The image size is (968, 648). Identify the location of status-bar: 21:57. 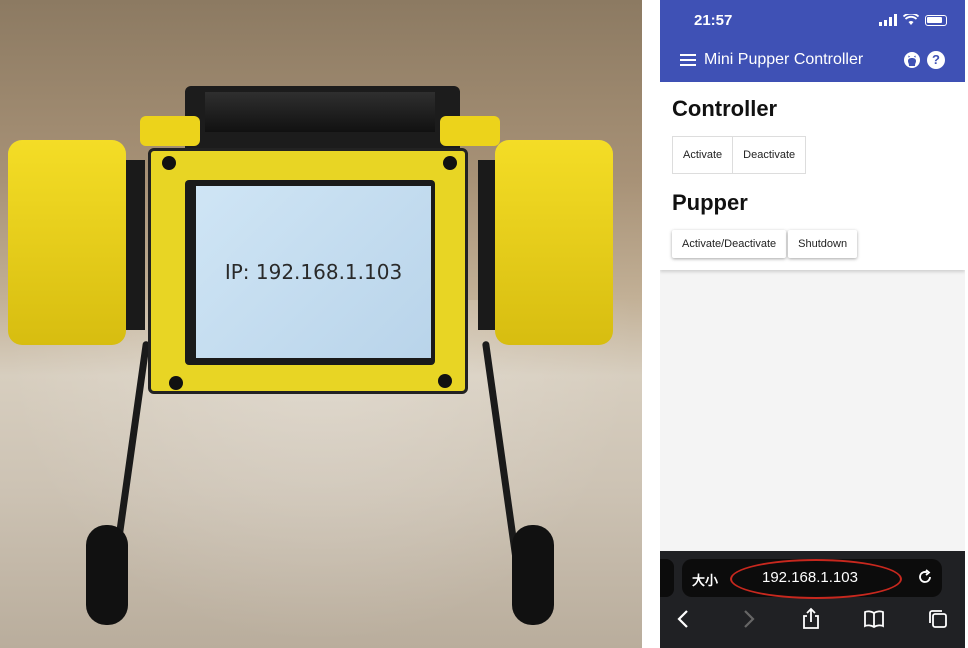
(812, 22).